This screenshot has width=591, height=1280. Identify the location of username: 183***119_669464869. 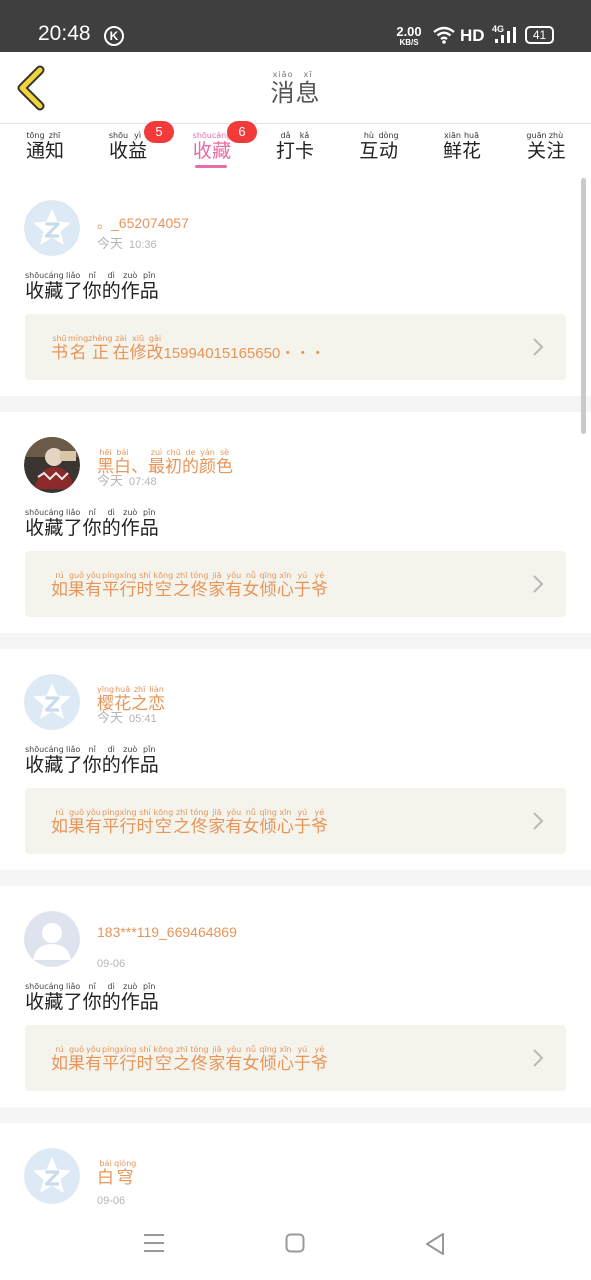
(167, 932).